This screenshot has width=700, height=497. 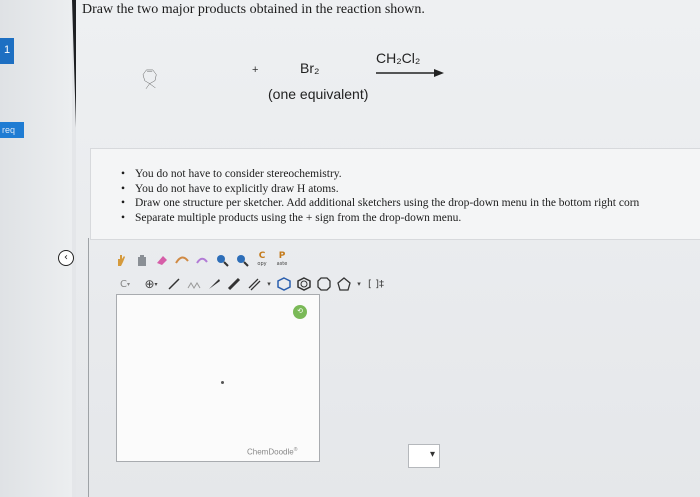 What do you see at coordinates (36, 248) in the screenshot?
I see `left-sidebar` at bounding box center [36, 248].